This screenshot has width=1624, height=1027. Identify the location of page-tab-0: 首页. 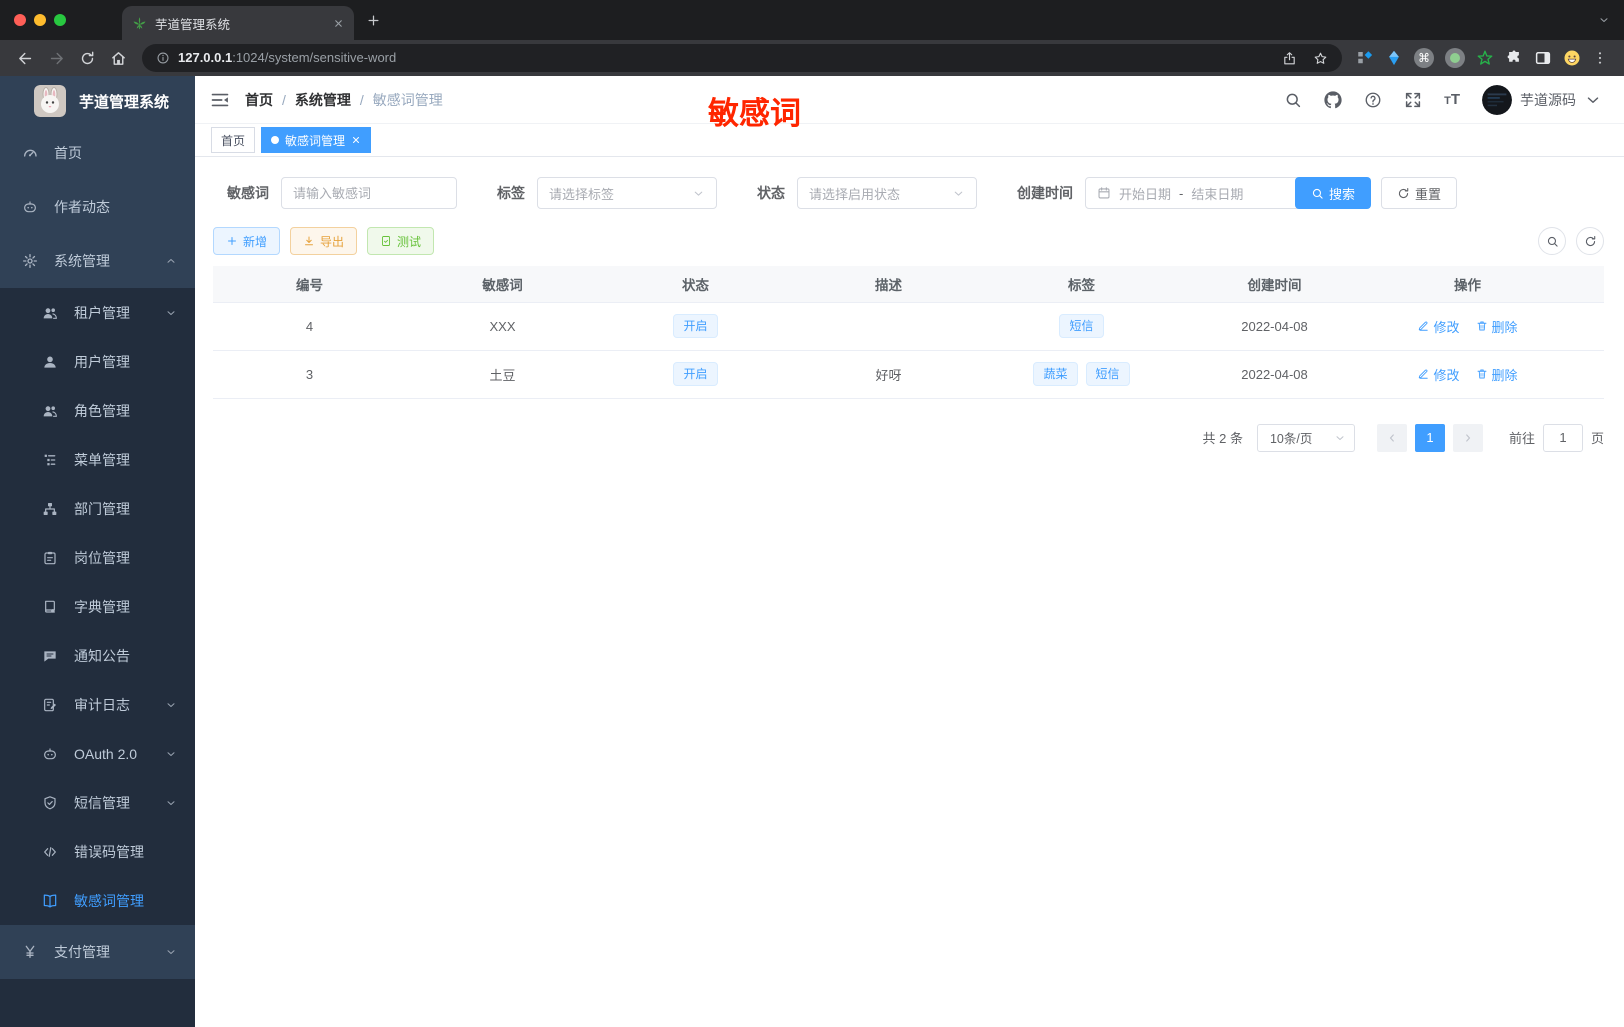
(233, 140).